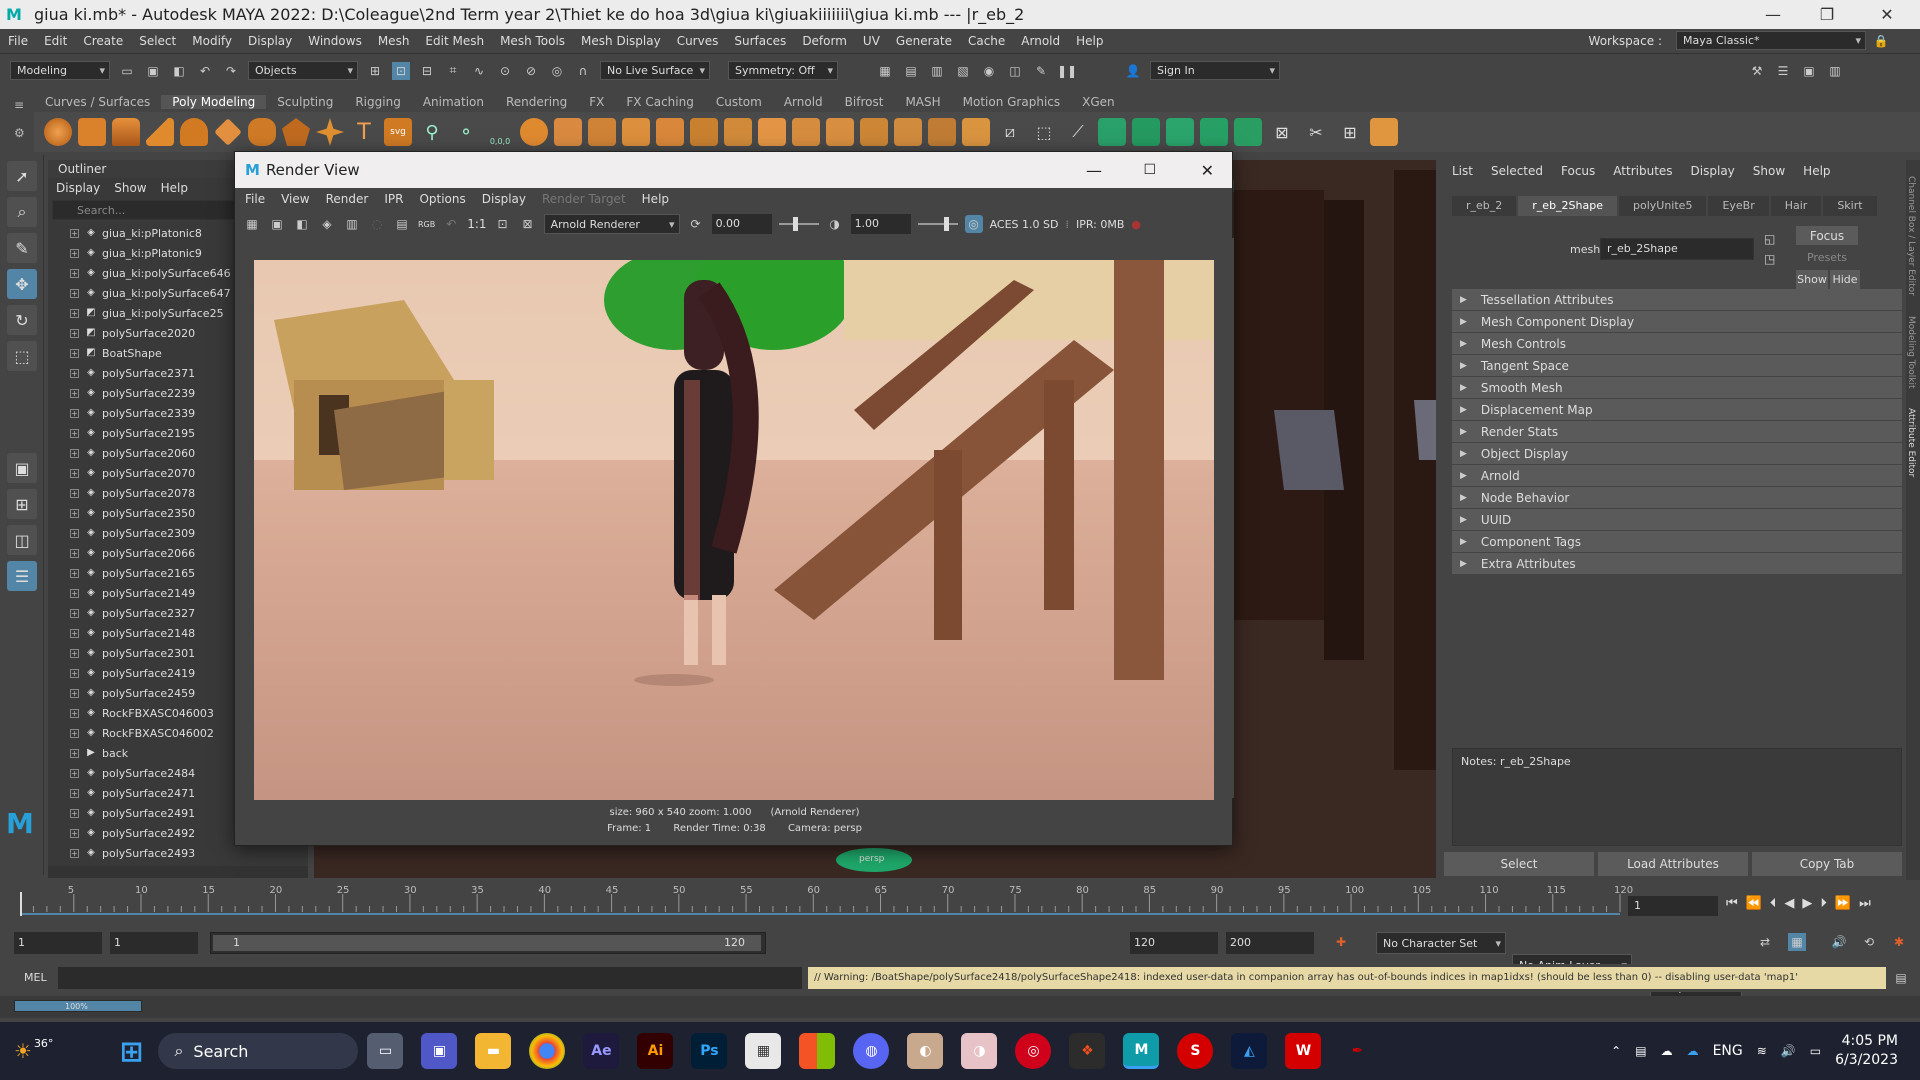 The width and height of the screenshot is (1920, 1080). I want to click on teams-icon: ▣, so click(439, 1051).